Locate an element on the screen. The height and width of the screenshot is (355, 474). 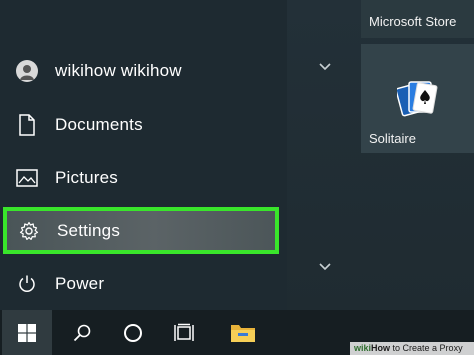
power-icon is located at coordinates (27, 284).